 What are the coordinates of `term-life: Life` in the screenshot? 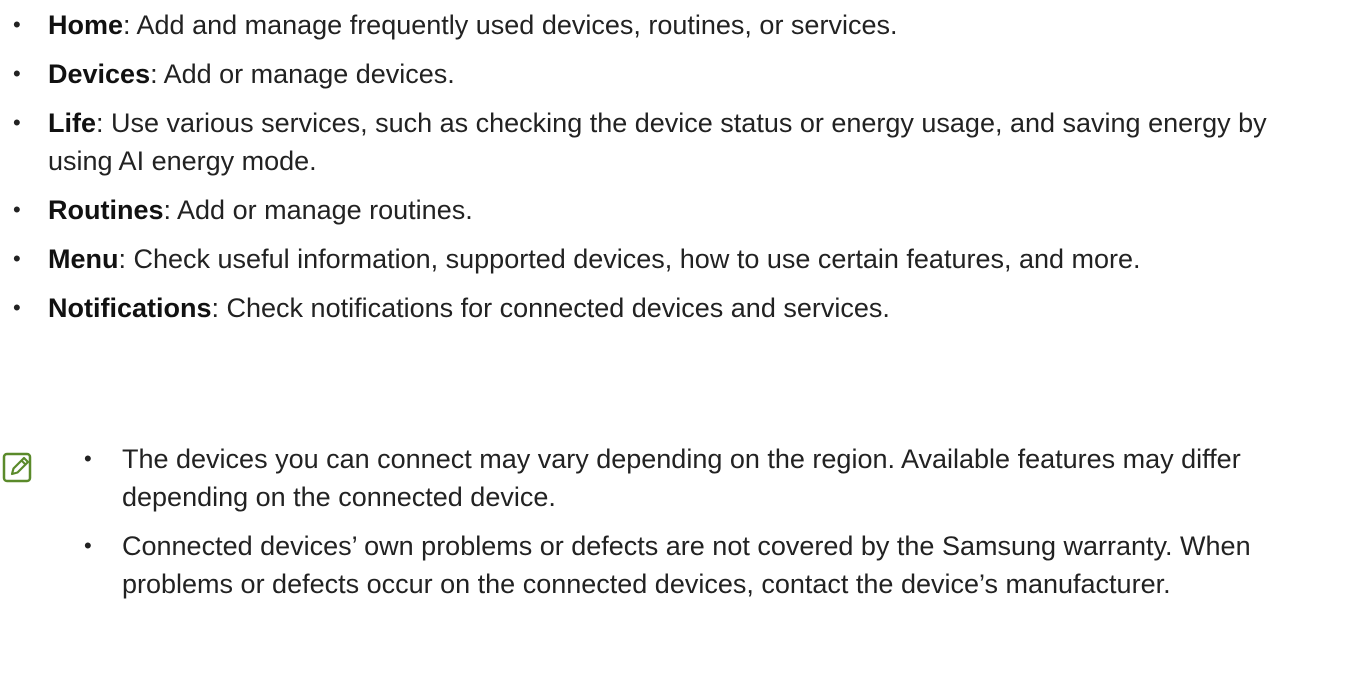 It's located at (72, 123).